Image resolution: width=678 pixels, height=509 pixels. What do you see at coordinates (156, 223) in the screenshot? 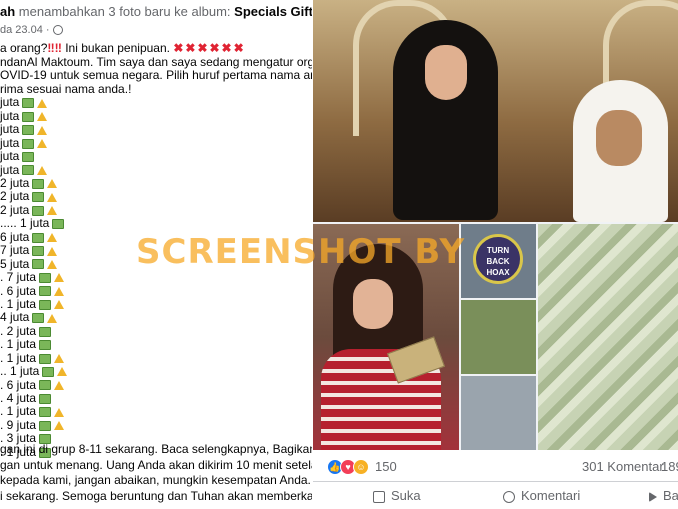
I see `list-item: ..... 1 juta` at bounding box center [156, 223].